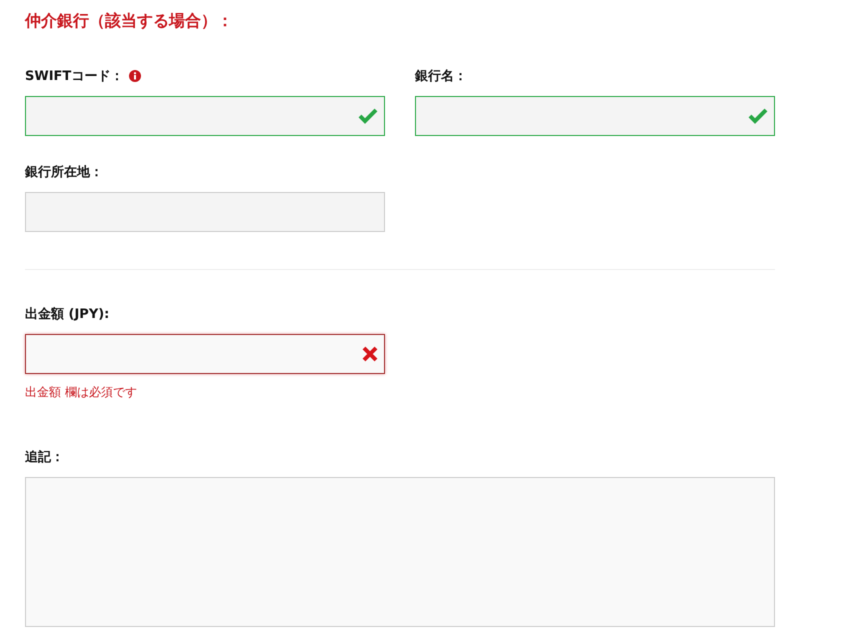 The height and width of the screenshot is (629, 856). Describe the element at coordinates (67, 314) in the screenshot. I see `field-label: 出金額 (JPY):` at that location.